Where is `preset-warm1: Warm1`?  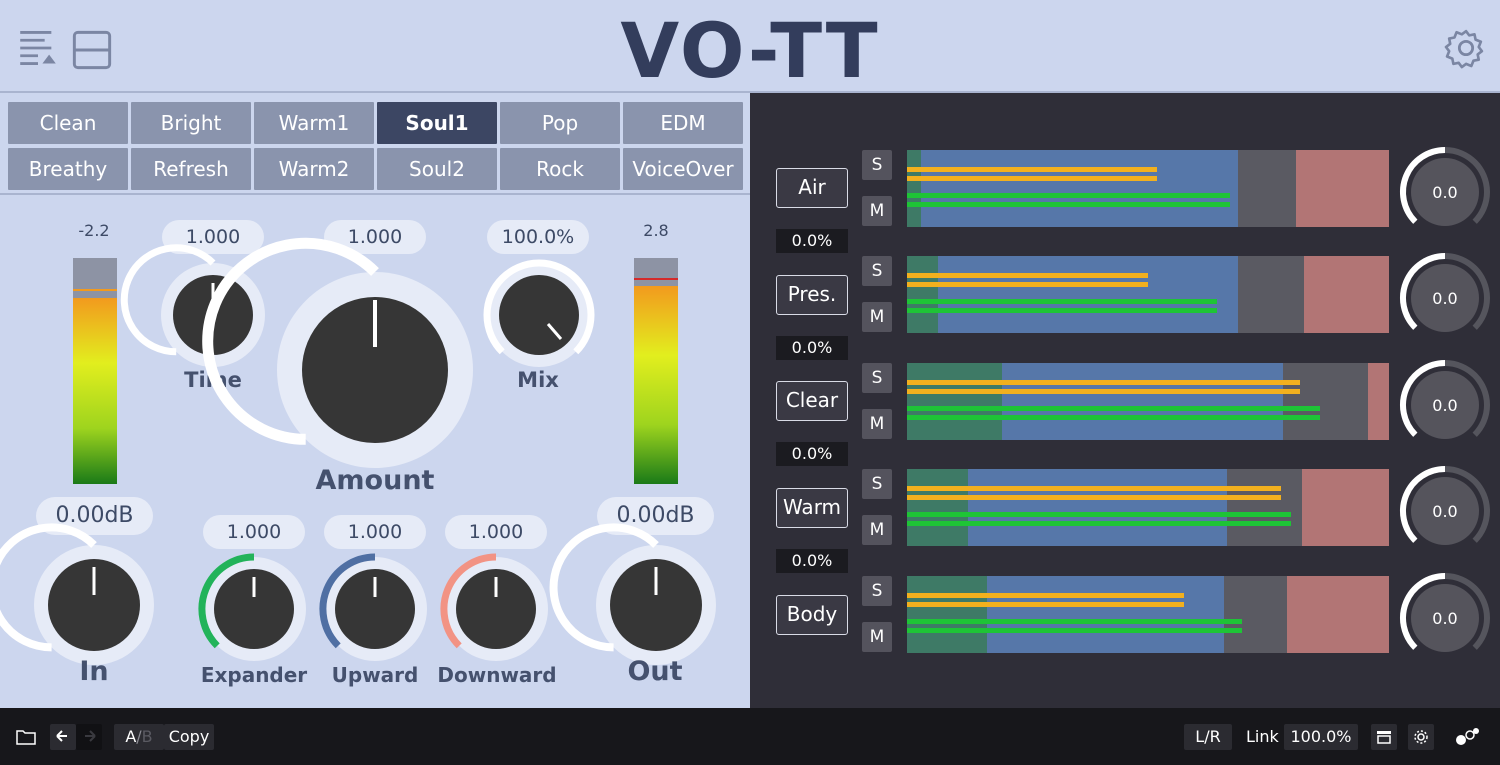
preset-warm1: Warm1 is located at coordinates (314, 123).